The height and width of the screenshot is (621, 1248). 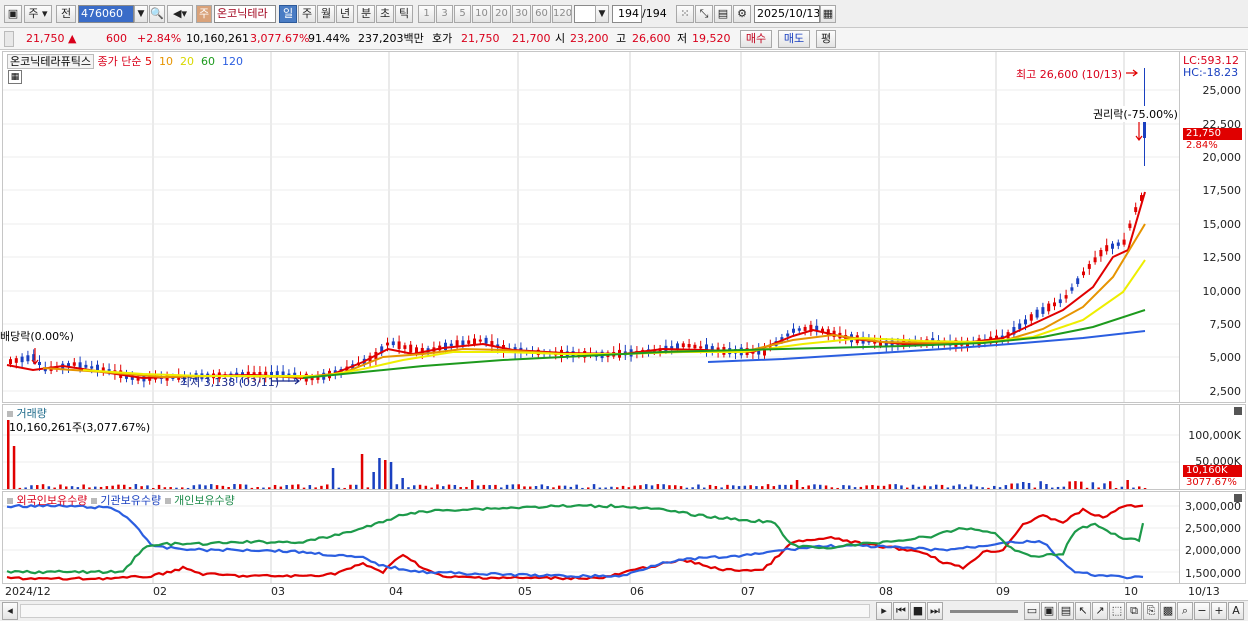 What do you see at coordinates (1066, 611) in the screenshot?
I see `layout3-icon: ▤` at bounding box center [1066, 611].